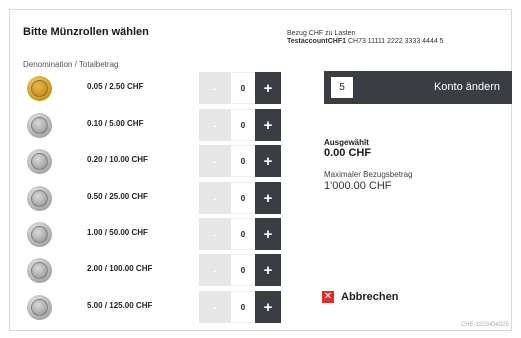 The width and height of the screenshot is (521, 338). Describe the element at coordinates (358, 186) in the screenshot. I see `max-amount-value: 1'000.00 CHF` at that location.